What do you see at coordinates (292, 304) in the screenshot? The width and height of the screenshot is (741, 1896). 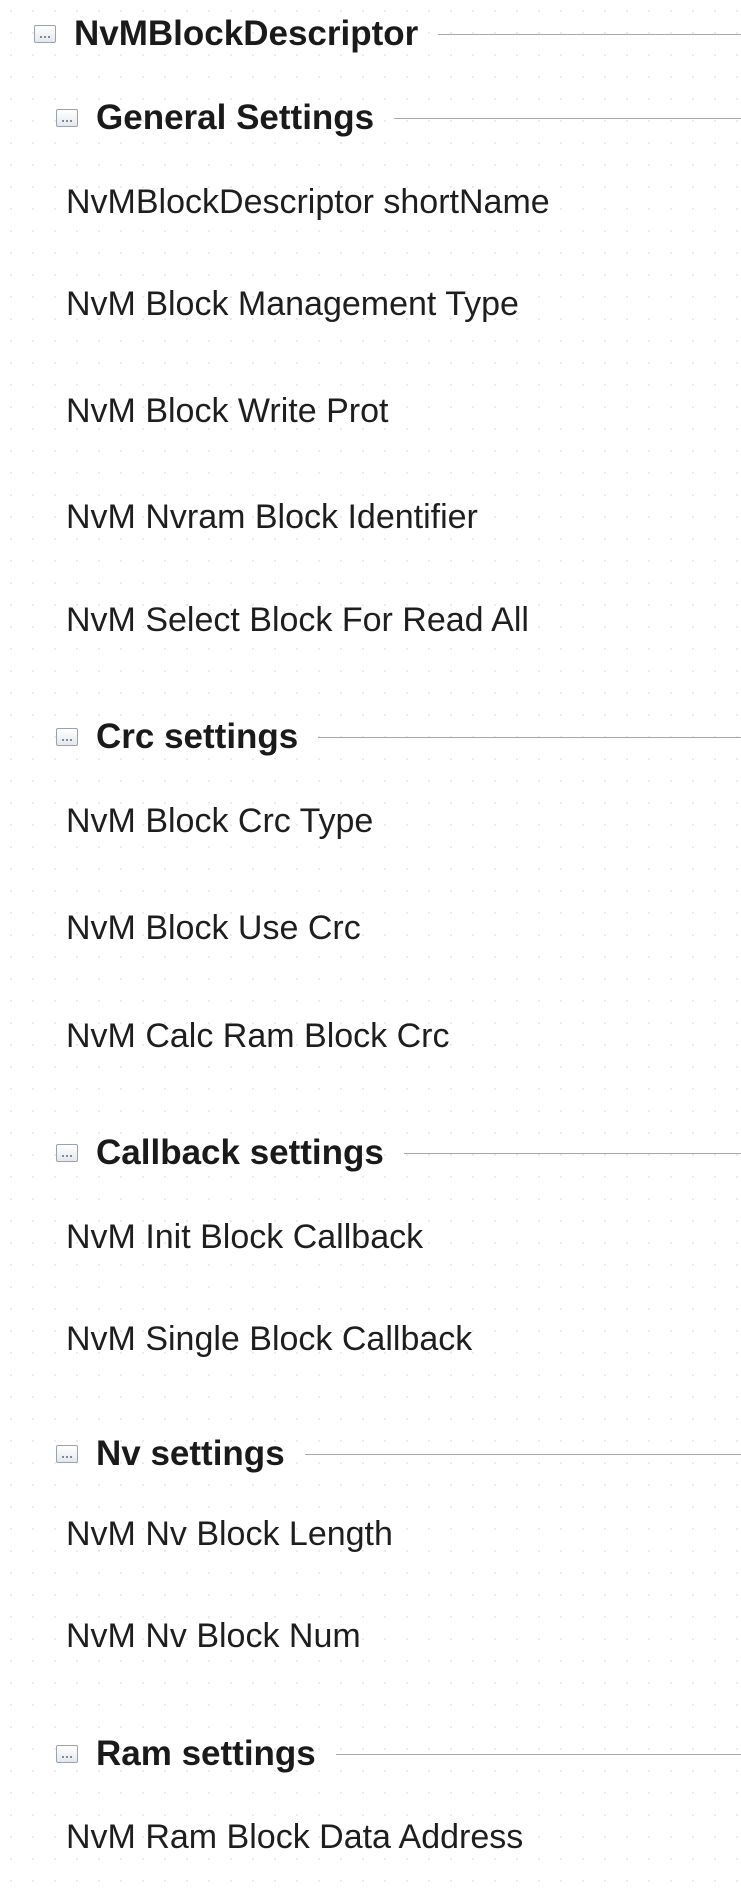 I see `property-row-block-management-type: NvM Block Management Type` at bounding box center [292, 304].